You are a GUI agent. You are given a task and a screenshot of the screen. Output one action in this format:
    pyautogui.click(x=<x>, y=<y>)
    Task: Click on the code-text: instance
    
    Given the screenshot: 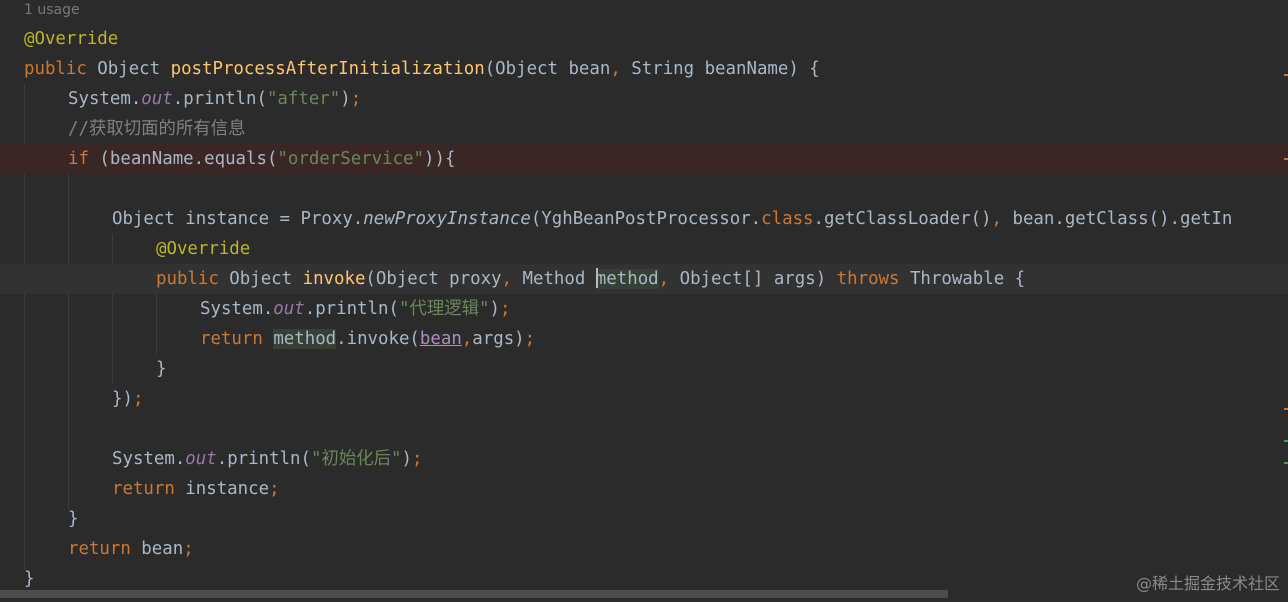 What is the action you would take?
    pyautogui.click(x=222, y=489)
    